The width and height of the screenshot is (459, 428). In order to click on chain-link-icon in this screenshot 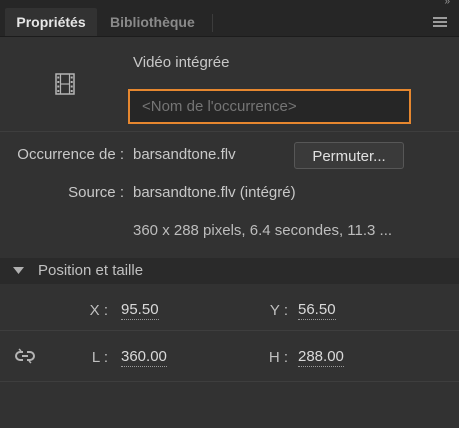, I will do `click(25, 357)`.